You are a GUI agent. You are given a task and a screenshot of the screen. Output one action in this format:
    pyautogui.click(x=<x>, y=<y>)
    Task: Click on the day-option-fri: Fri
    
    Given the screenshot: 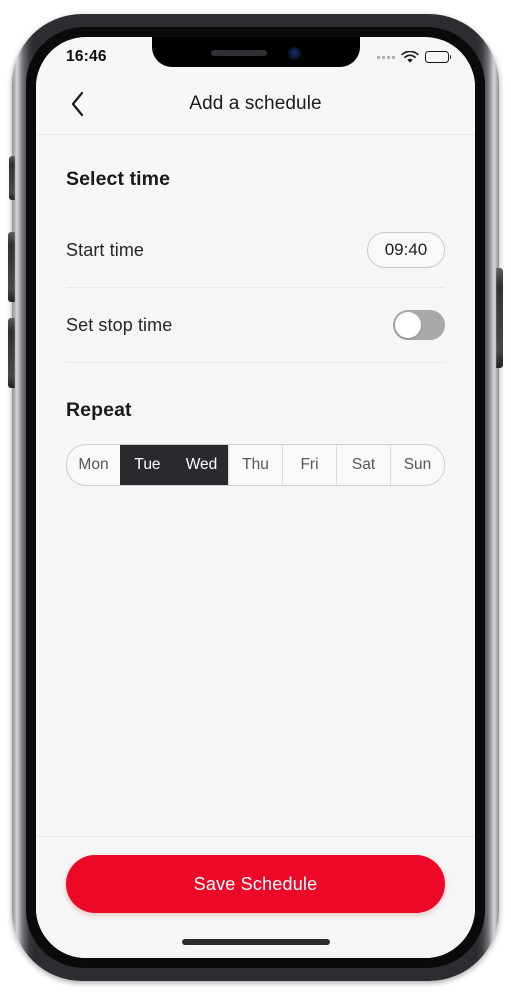 What is the action you would take?
    pyautogui.click(x=309, y=465)
    